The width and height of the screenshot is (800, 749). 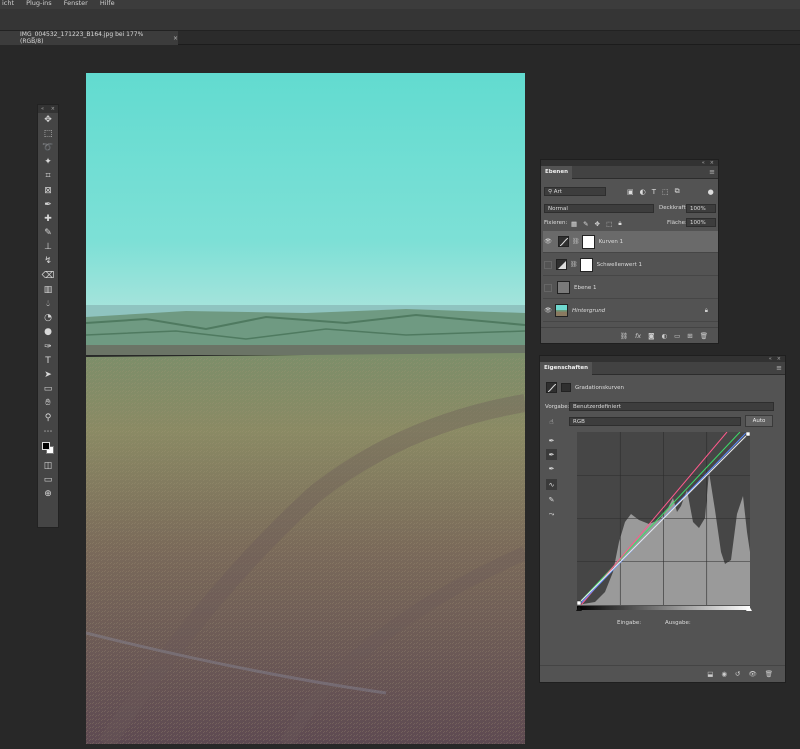 I want to click on target-adjust-icon: ☝, so click(x=551, y=421).